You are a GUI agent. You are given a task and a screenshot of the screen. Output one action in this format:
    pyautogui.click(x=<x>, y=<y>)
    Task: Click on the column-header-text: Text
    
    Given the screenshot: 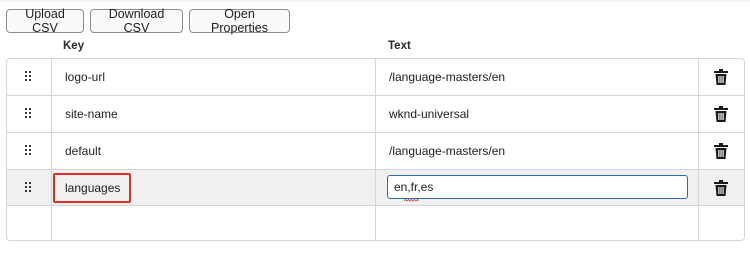 What is the action you would take?
    pyautogui.click(x=399, y=46)
    